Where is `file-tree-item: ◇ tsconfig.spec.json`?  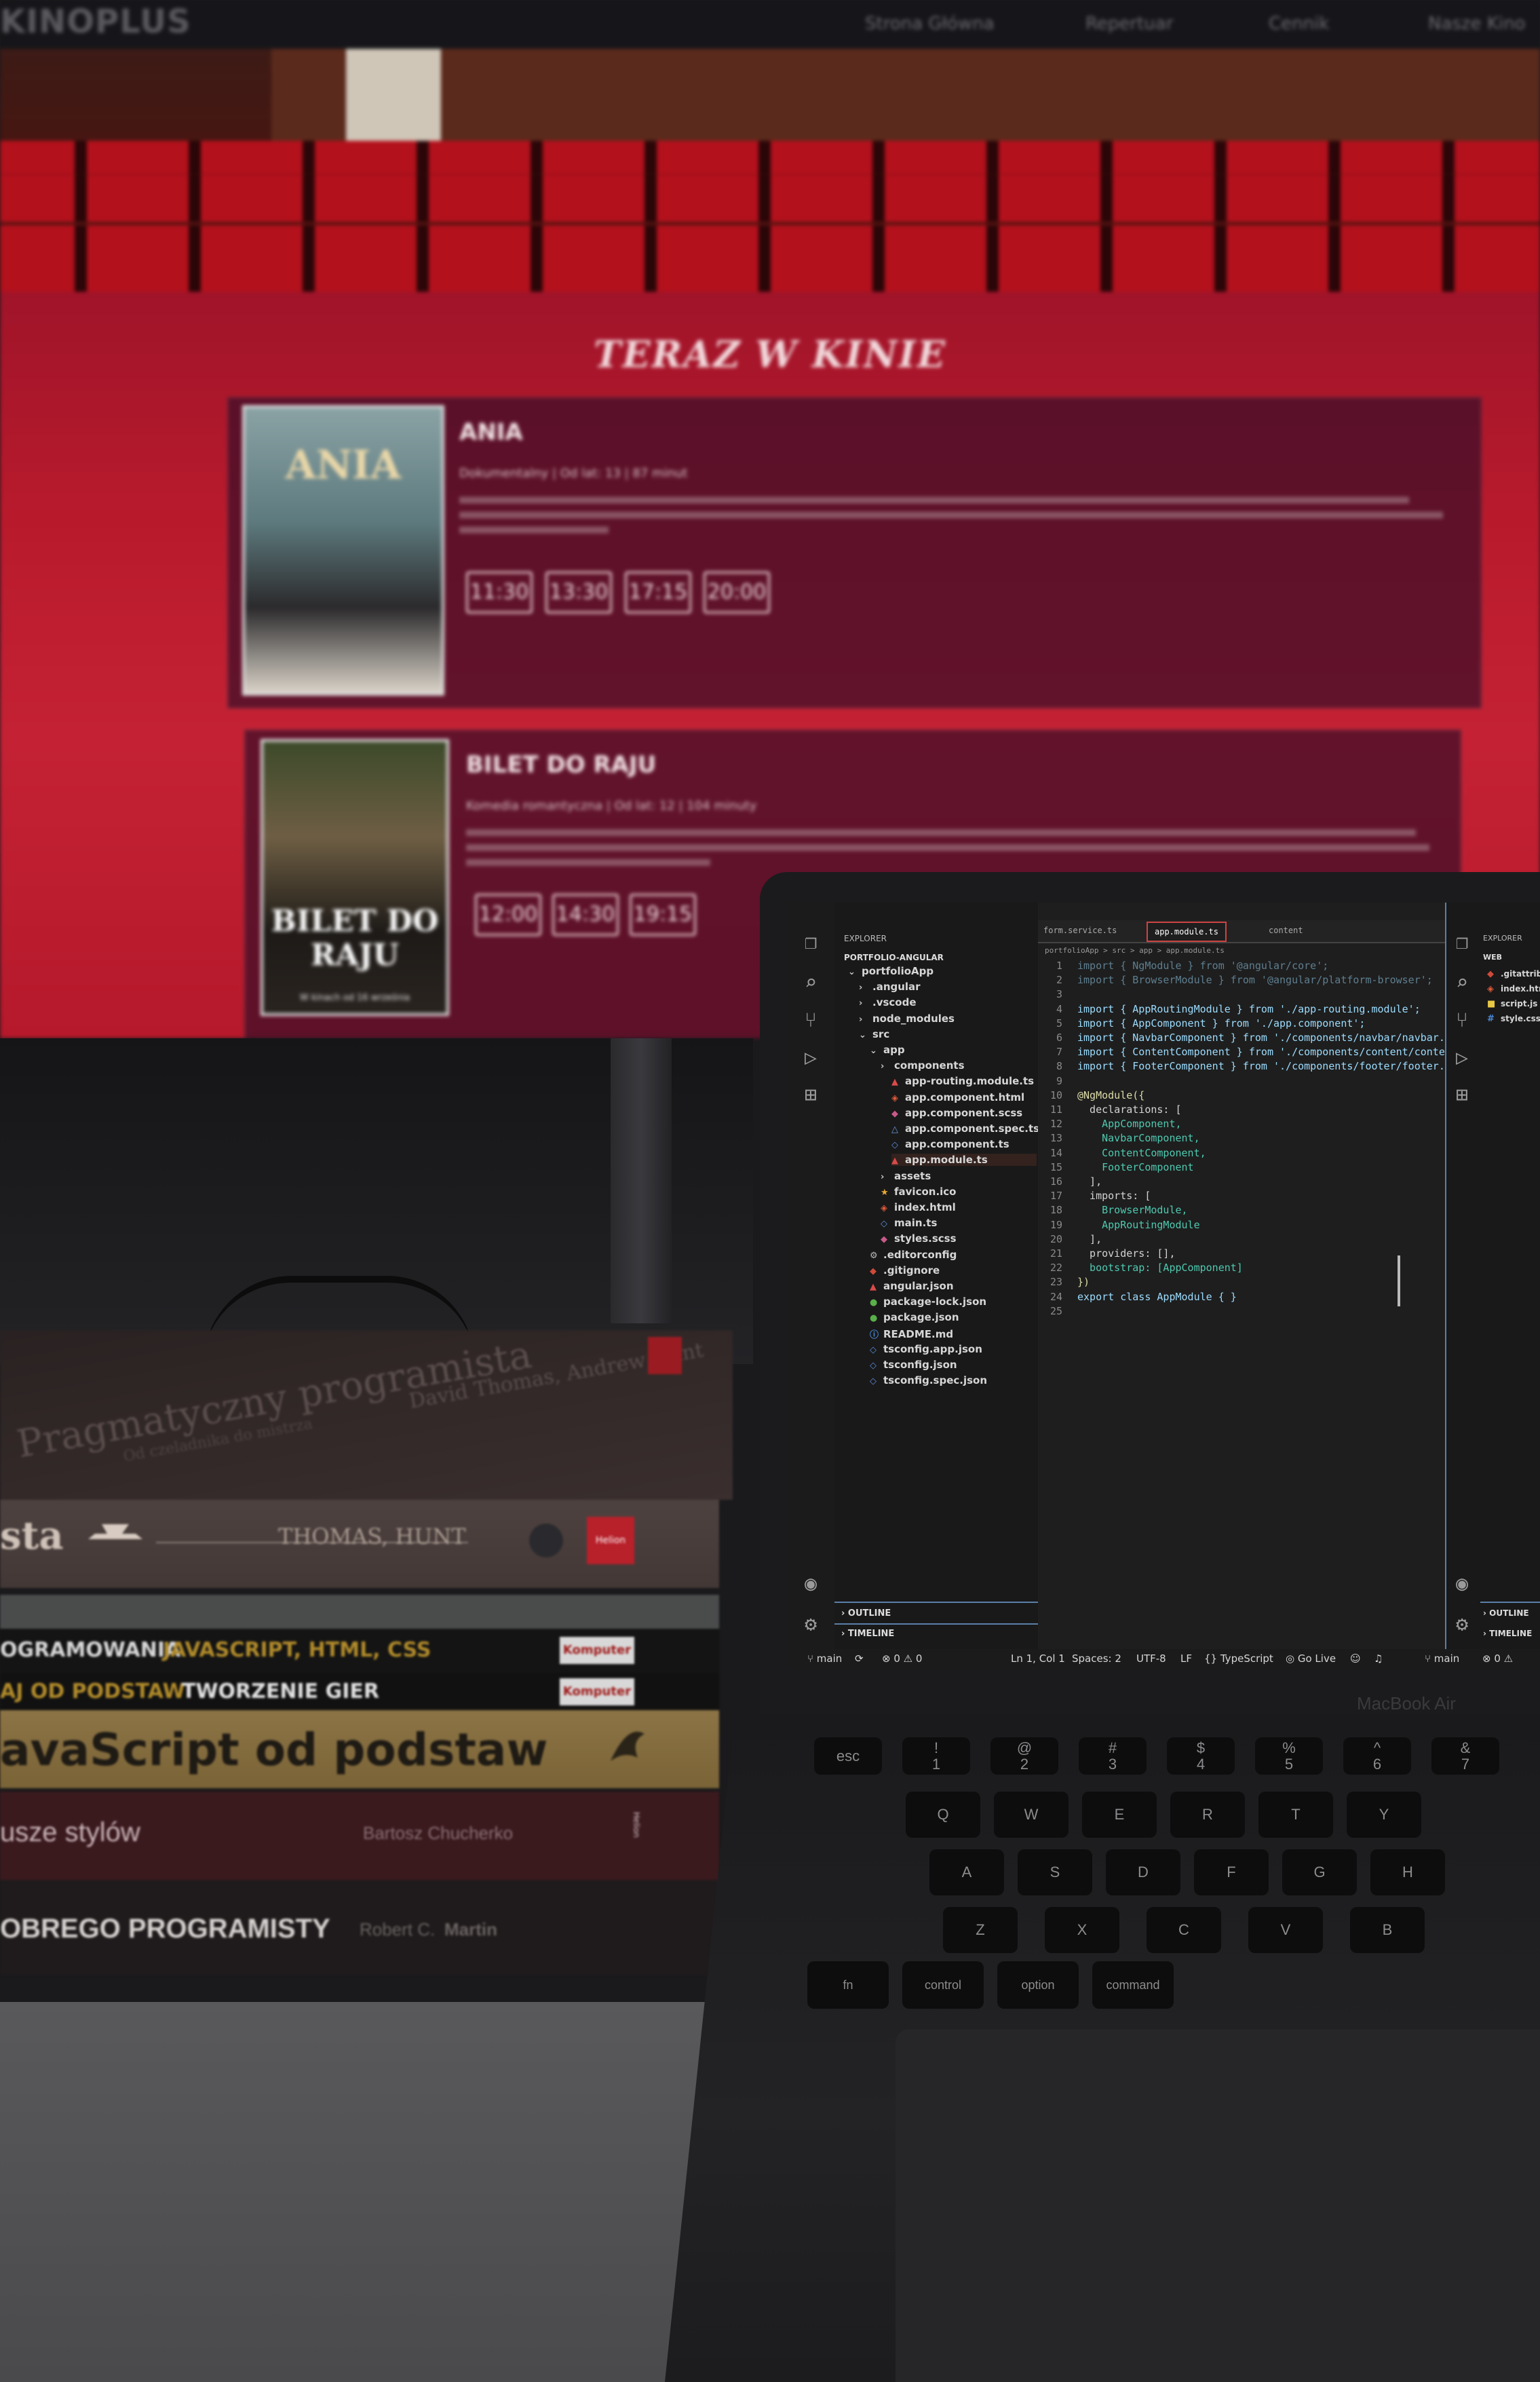
file-tree-item: ◇ tsconfig.spec.json is located at coordinates (928, 1380).